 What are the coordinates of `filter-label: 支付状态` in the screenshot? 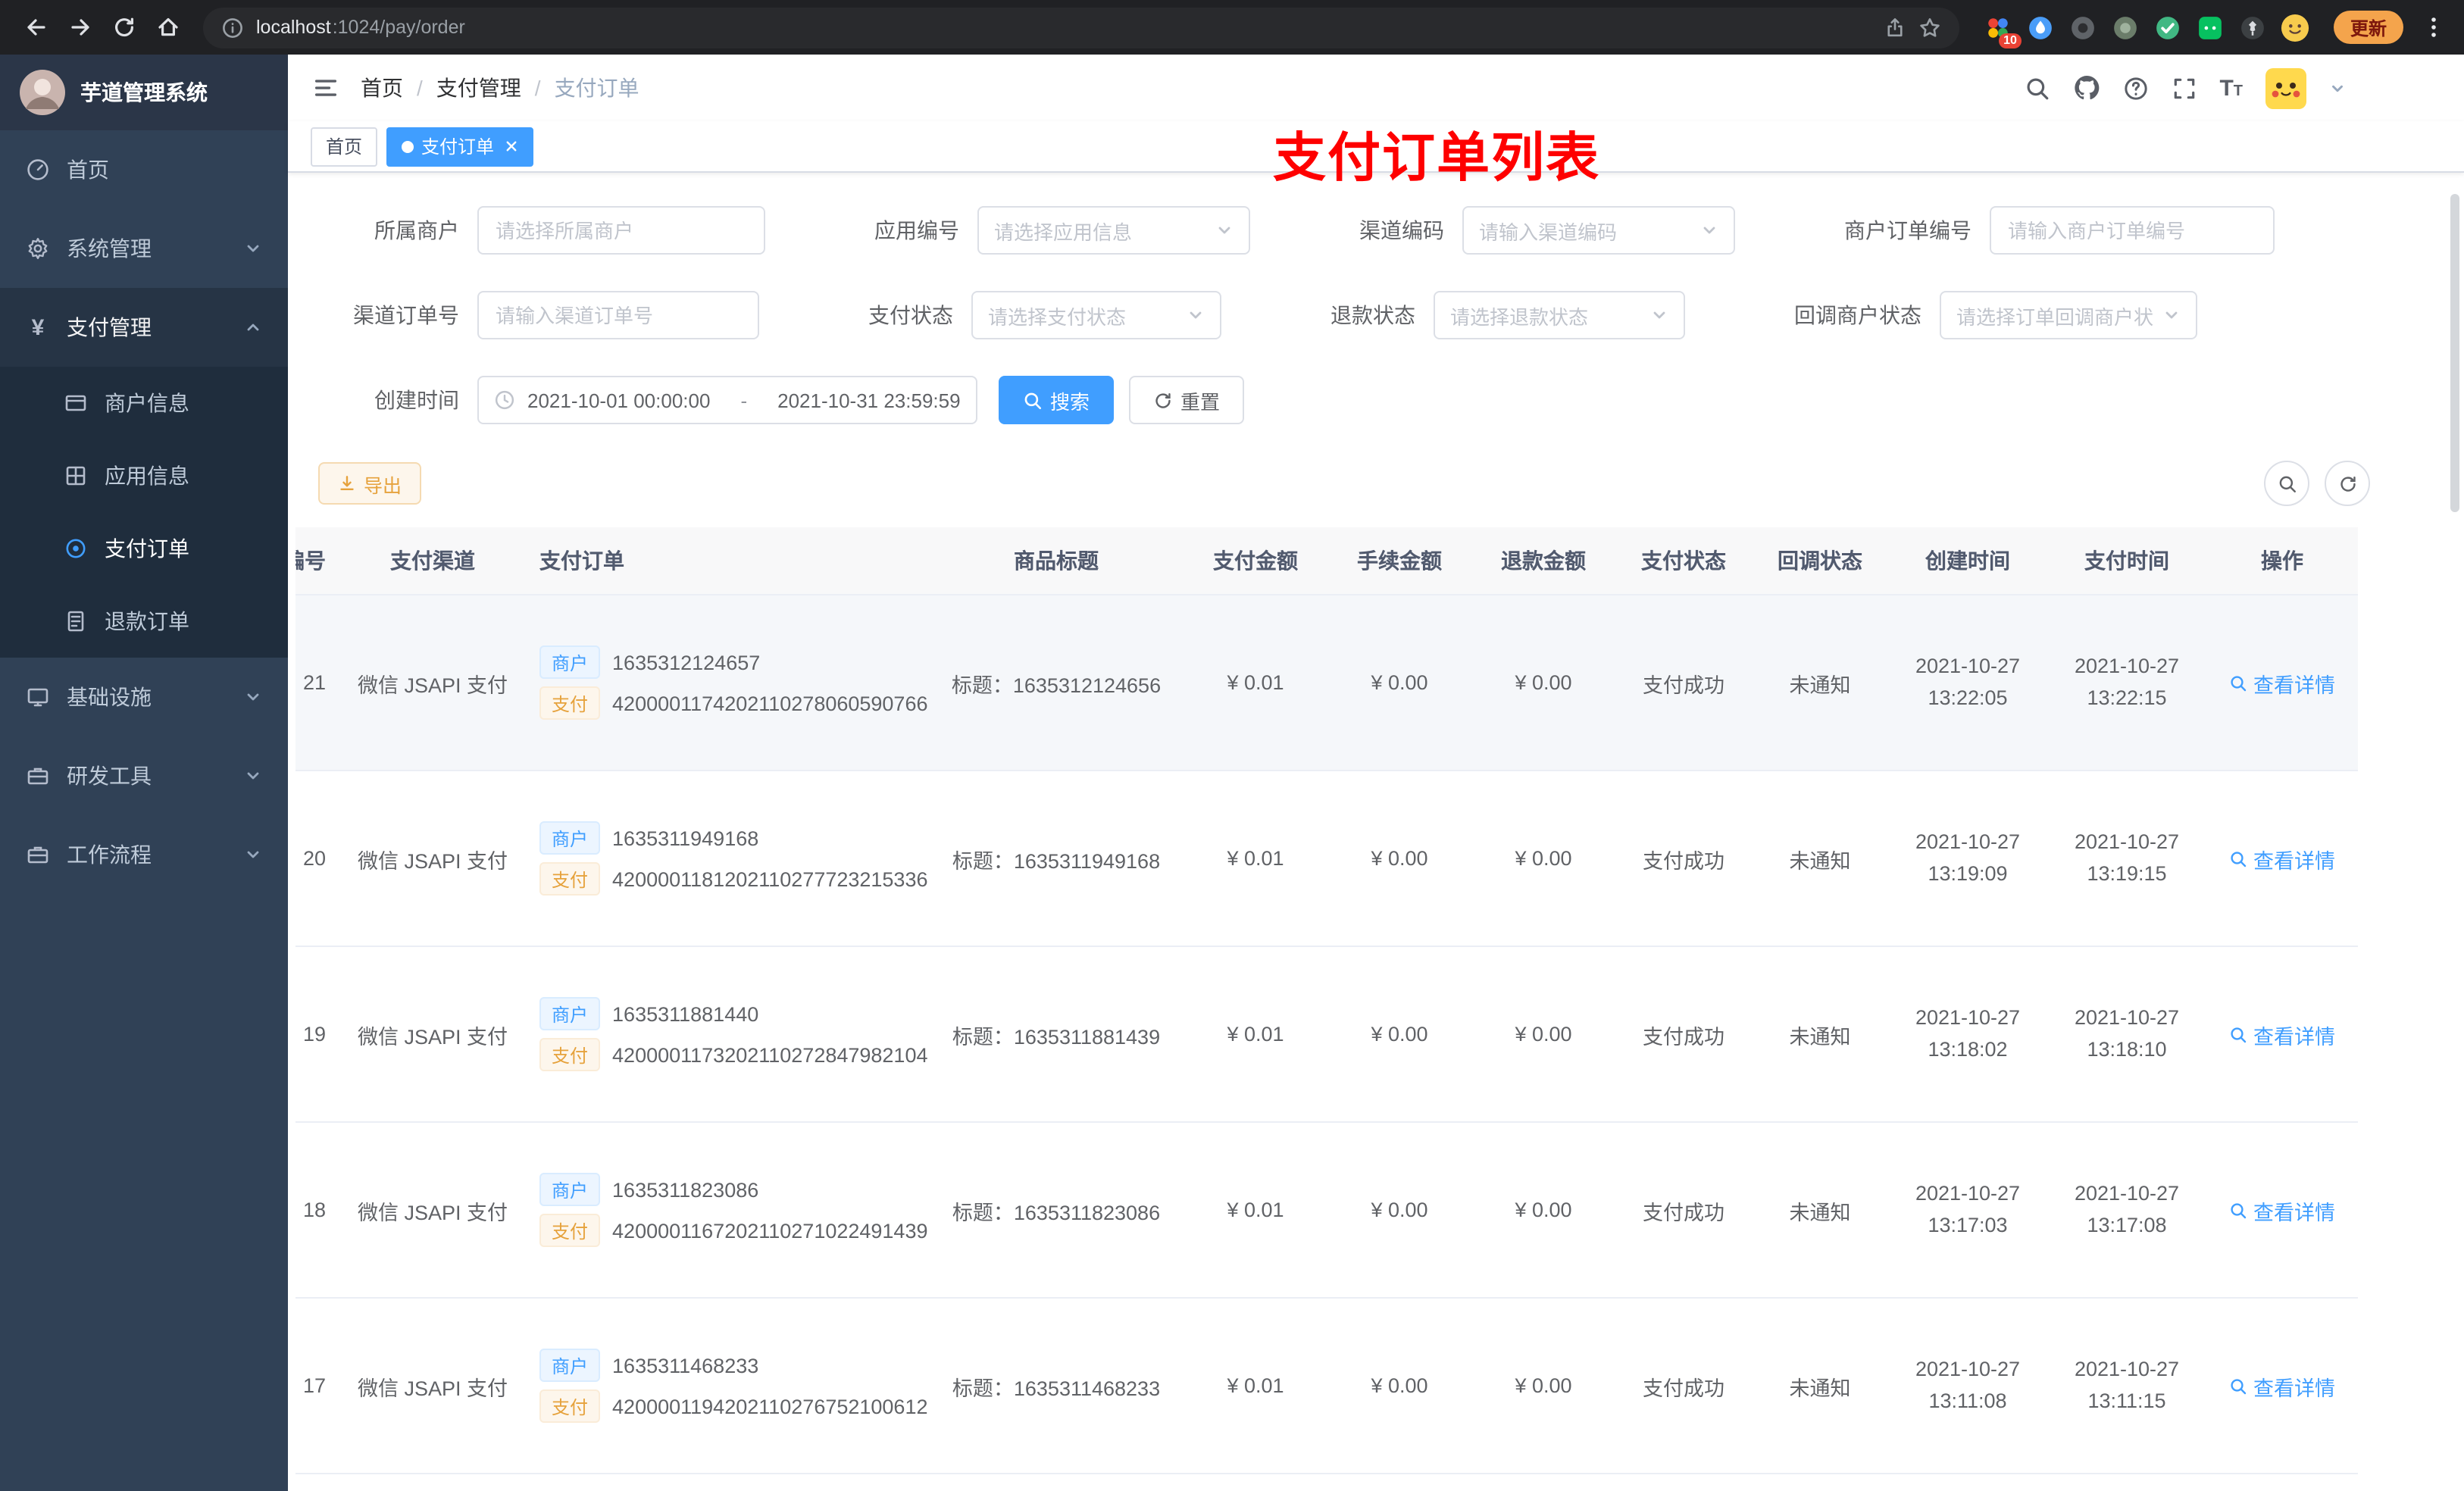 It's located at (910, 315).